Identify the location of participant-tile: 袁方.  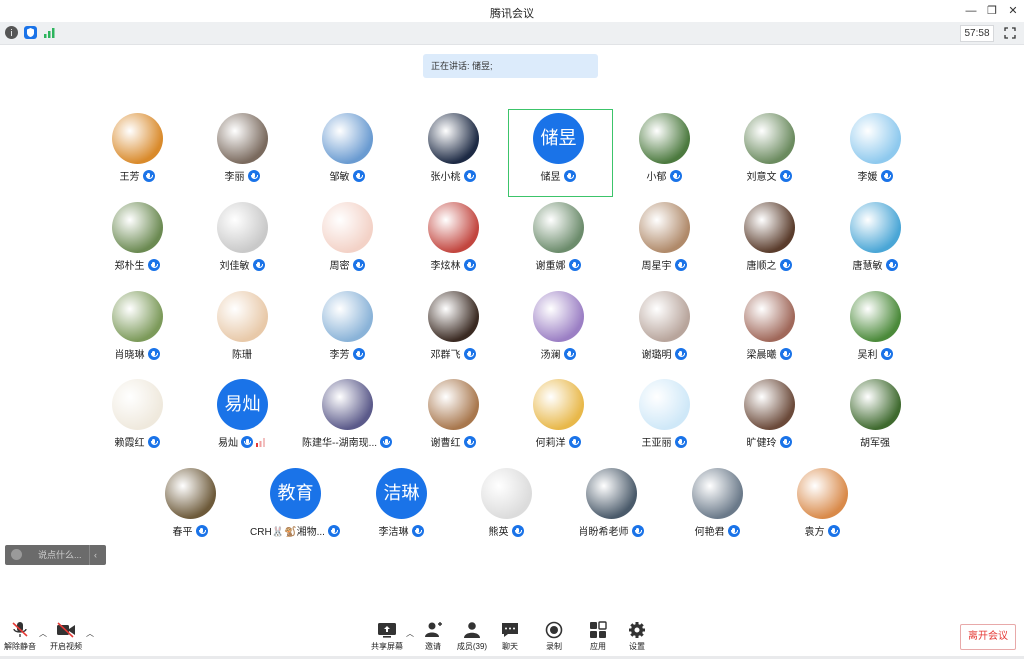
(822, 508).